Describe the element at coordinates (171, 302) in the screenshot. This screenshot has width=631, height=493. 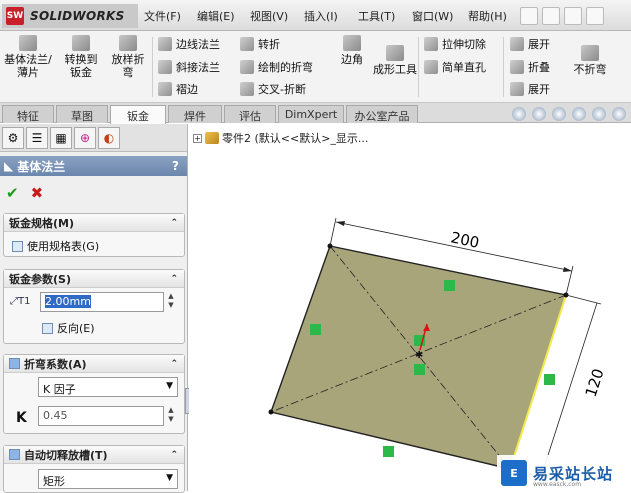
I see `thickness-spinner: ▲ ▼` at that location.